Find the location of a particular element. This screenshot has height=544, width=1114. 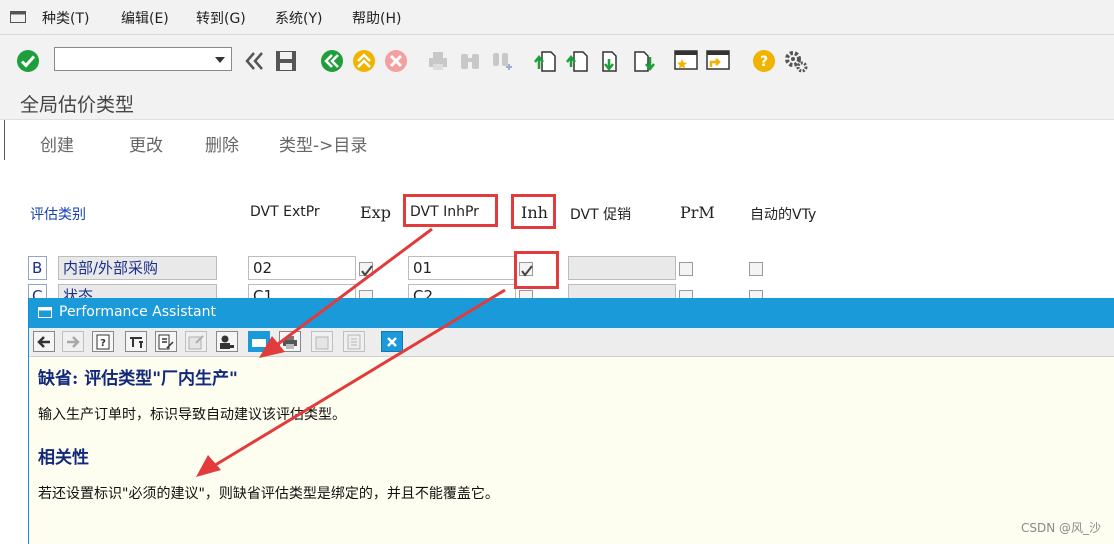

display-icon is located at coordinates (259, 341).